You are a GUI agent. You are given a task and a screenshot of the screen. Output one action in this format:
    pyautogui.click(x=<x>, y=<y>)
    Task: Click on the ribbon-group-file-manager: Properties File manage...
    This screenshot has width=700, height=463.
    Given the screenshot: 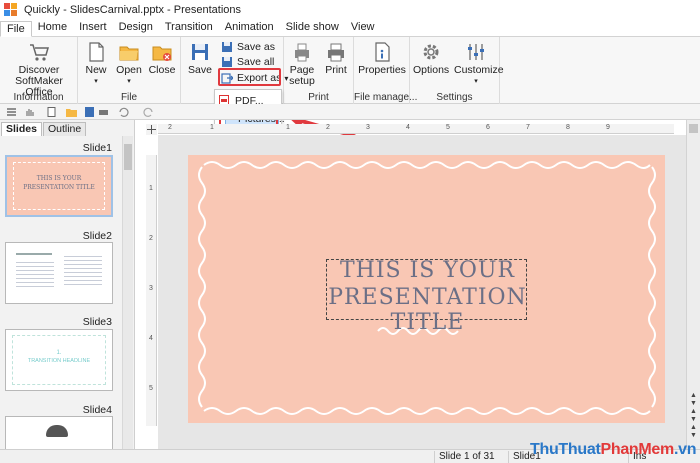 What is the action you would take?
    pyautogui.click(x=386, y=70)
    